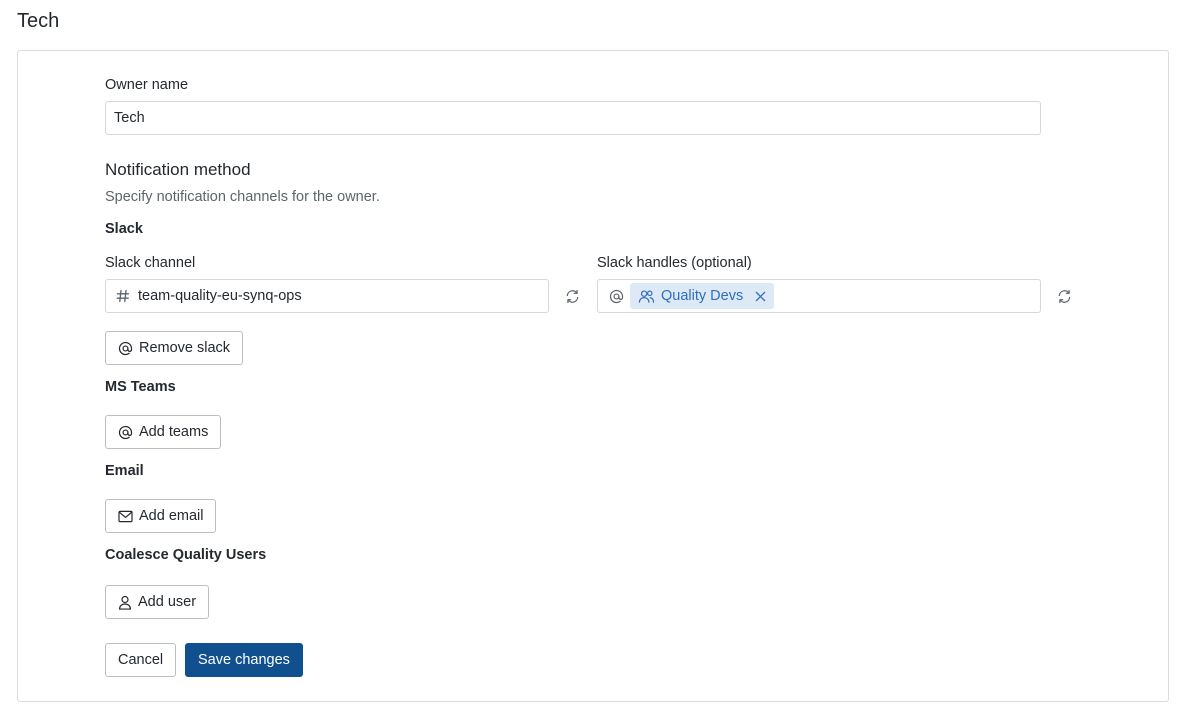  I want to click on slack-handle-chip: Quality Devs, so click(702, 296).